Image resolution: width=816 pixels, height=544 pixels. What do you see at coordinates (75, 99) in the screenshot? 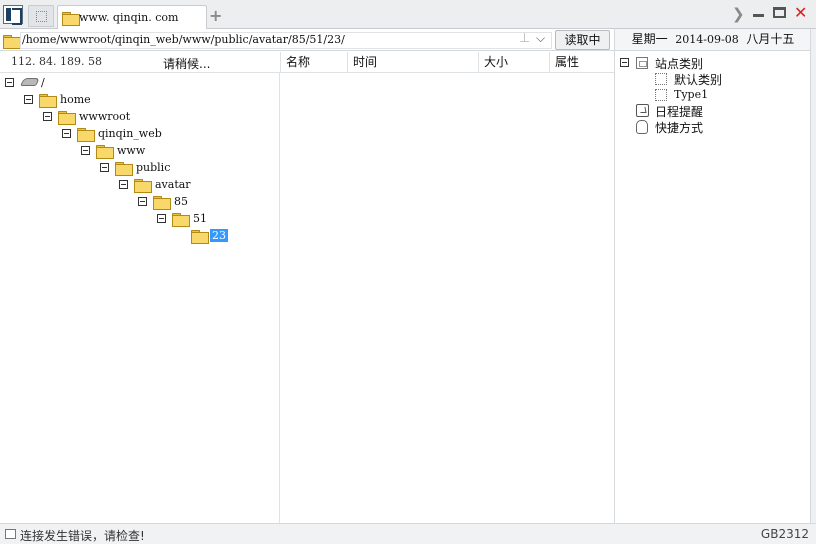
I see `tree-label: home` at bounding box center [75, 99].